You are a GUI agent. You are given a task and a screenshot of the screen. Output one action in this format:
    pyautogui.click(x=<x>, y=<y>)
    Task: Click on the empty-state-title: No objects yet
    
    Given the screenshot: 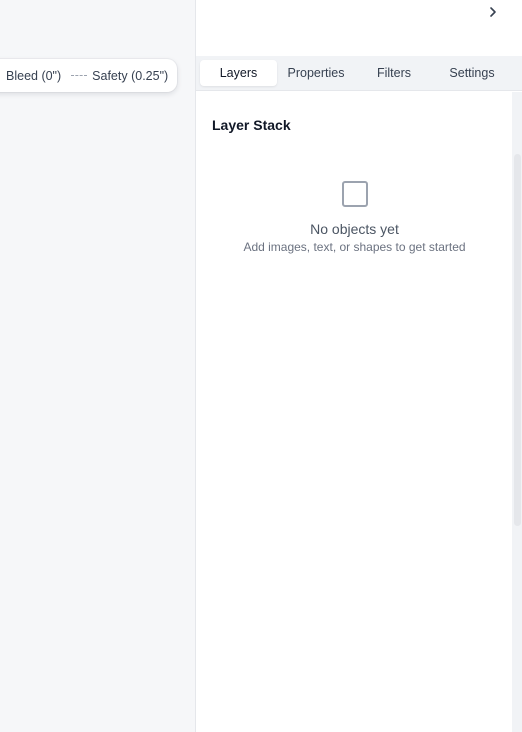 What is the action you would take?
    pyautogui.click(x=354, y=229)
    